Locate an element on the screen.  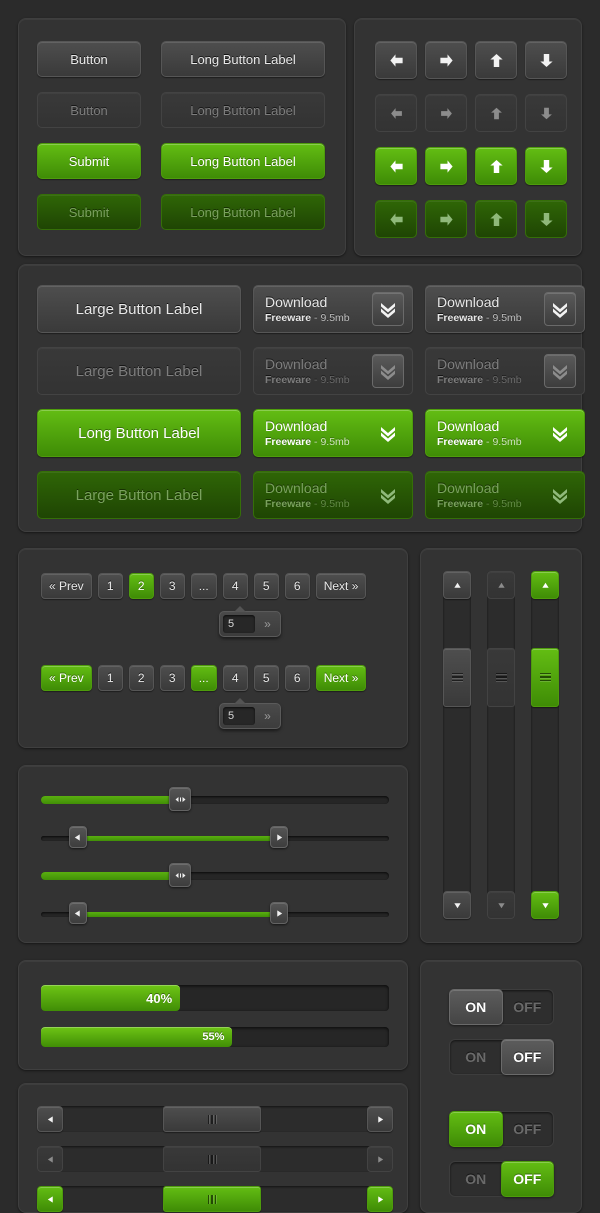
arrow-button-up-disabled is located at coordinates (496, 113).